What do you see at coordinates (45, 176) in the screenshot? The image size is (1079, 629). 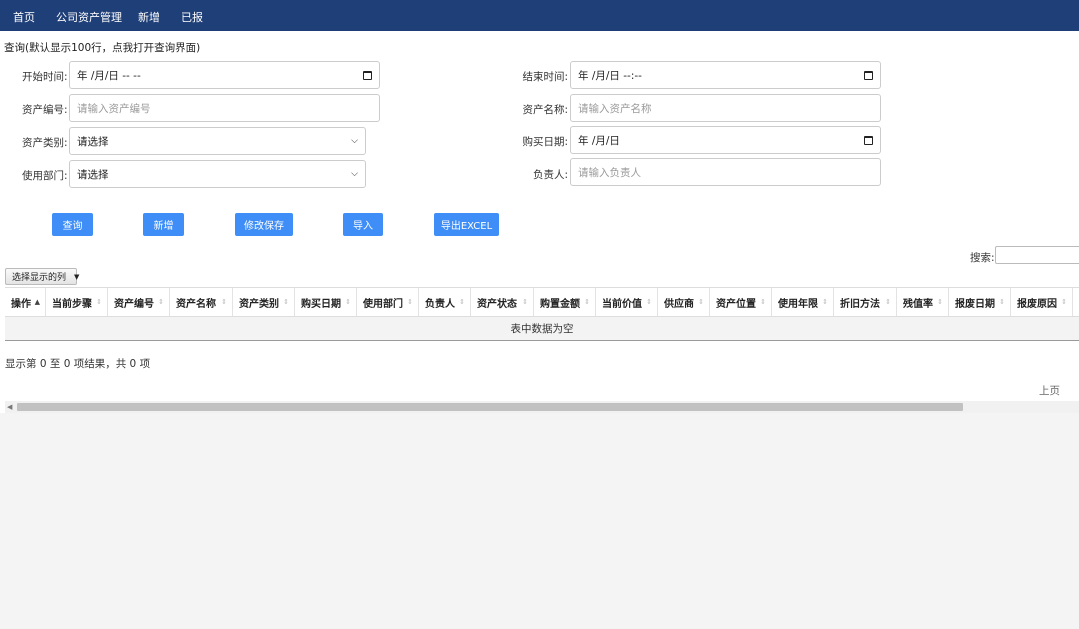 I see `department-label: 使用部门:` at bounding box center [45, 176].